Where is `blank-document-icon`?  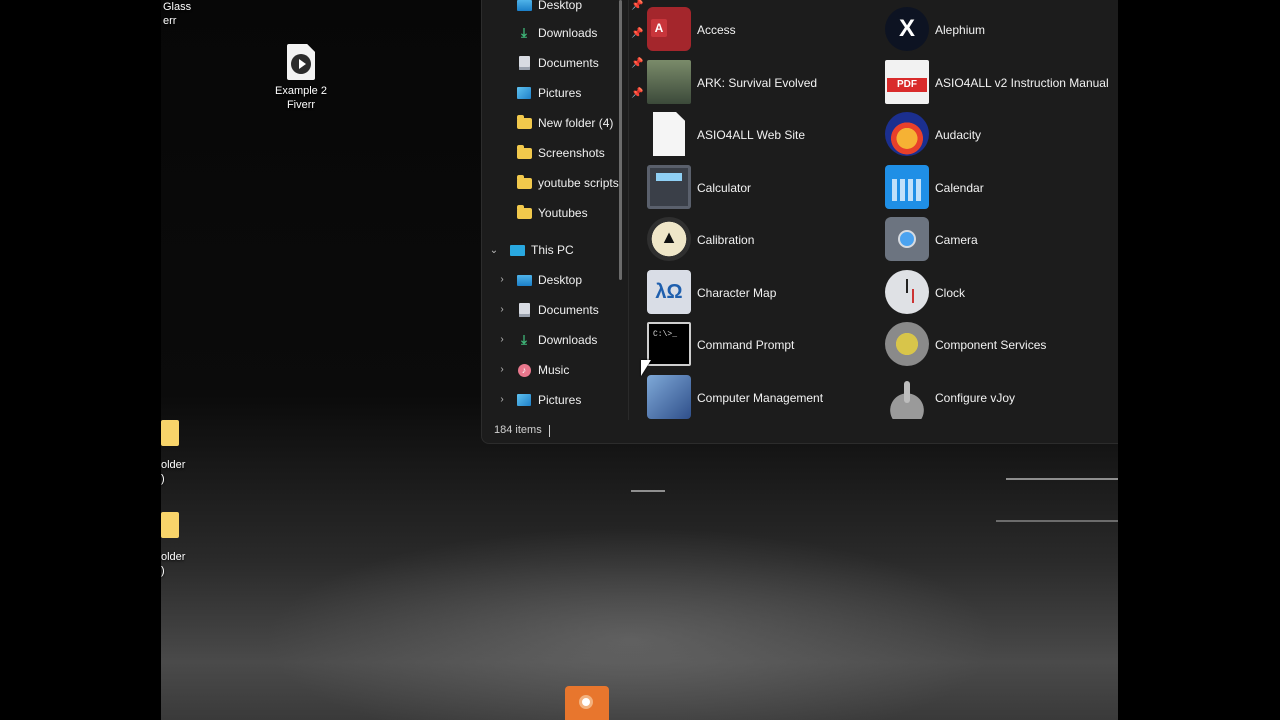
blank-document-icon is located at coordinates (669, 134).